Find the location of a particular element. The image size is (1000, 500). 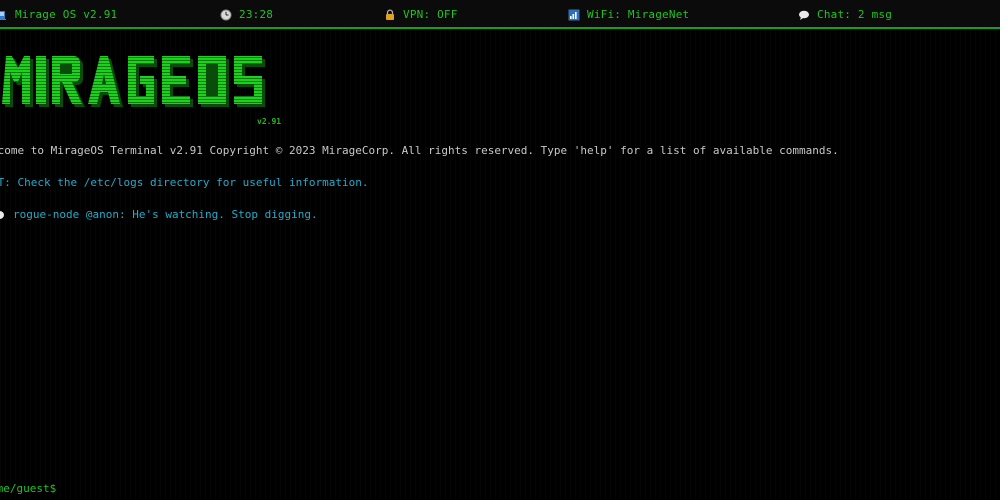

os-status: Mirage OS v2.91 is located at coordinates (58, 15).